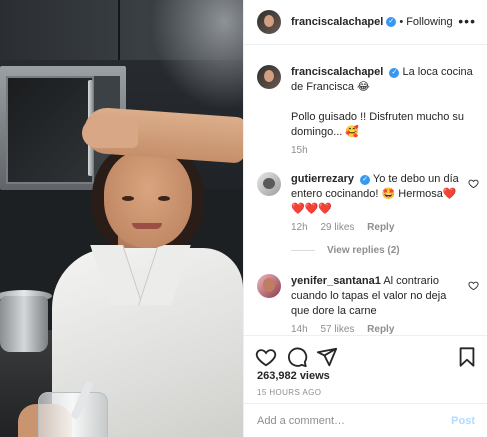 The image size is (487, 437). Describe the element at coordinates (322, 179) in the screenshot. I see `commenter-username: gutierrezary` at that location.